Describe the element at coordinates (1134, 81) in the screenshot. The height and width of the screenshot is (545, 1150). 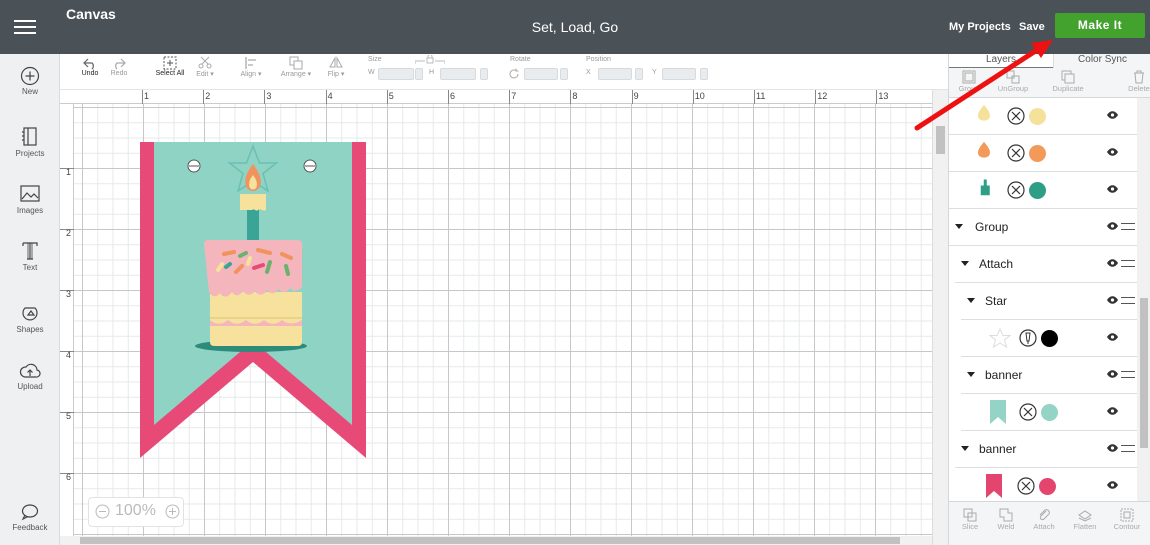
I see `delete-button: Delete` at that location.